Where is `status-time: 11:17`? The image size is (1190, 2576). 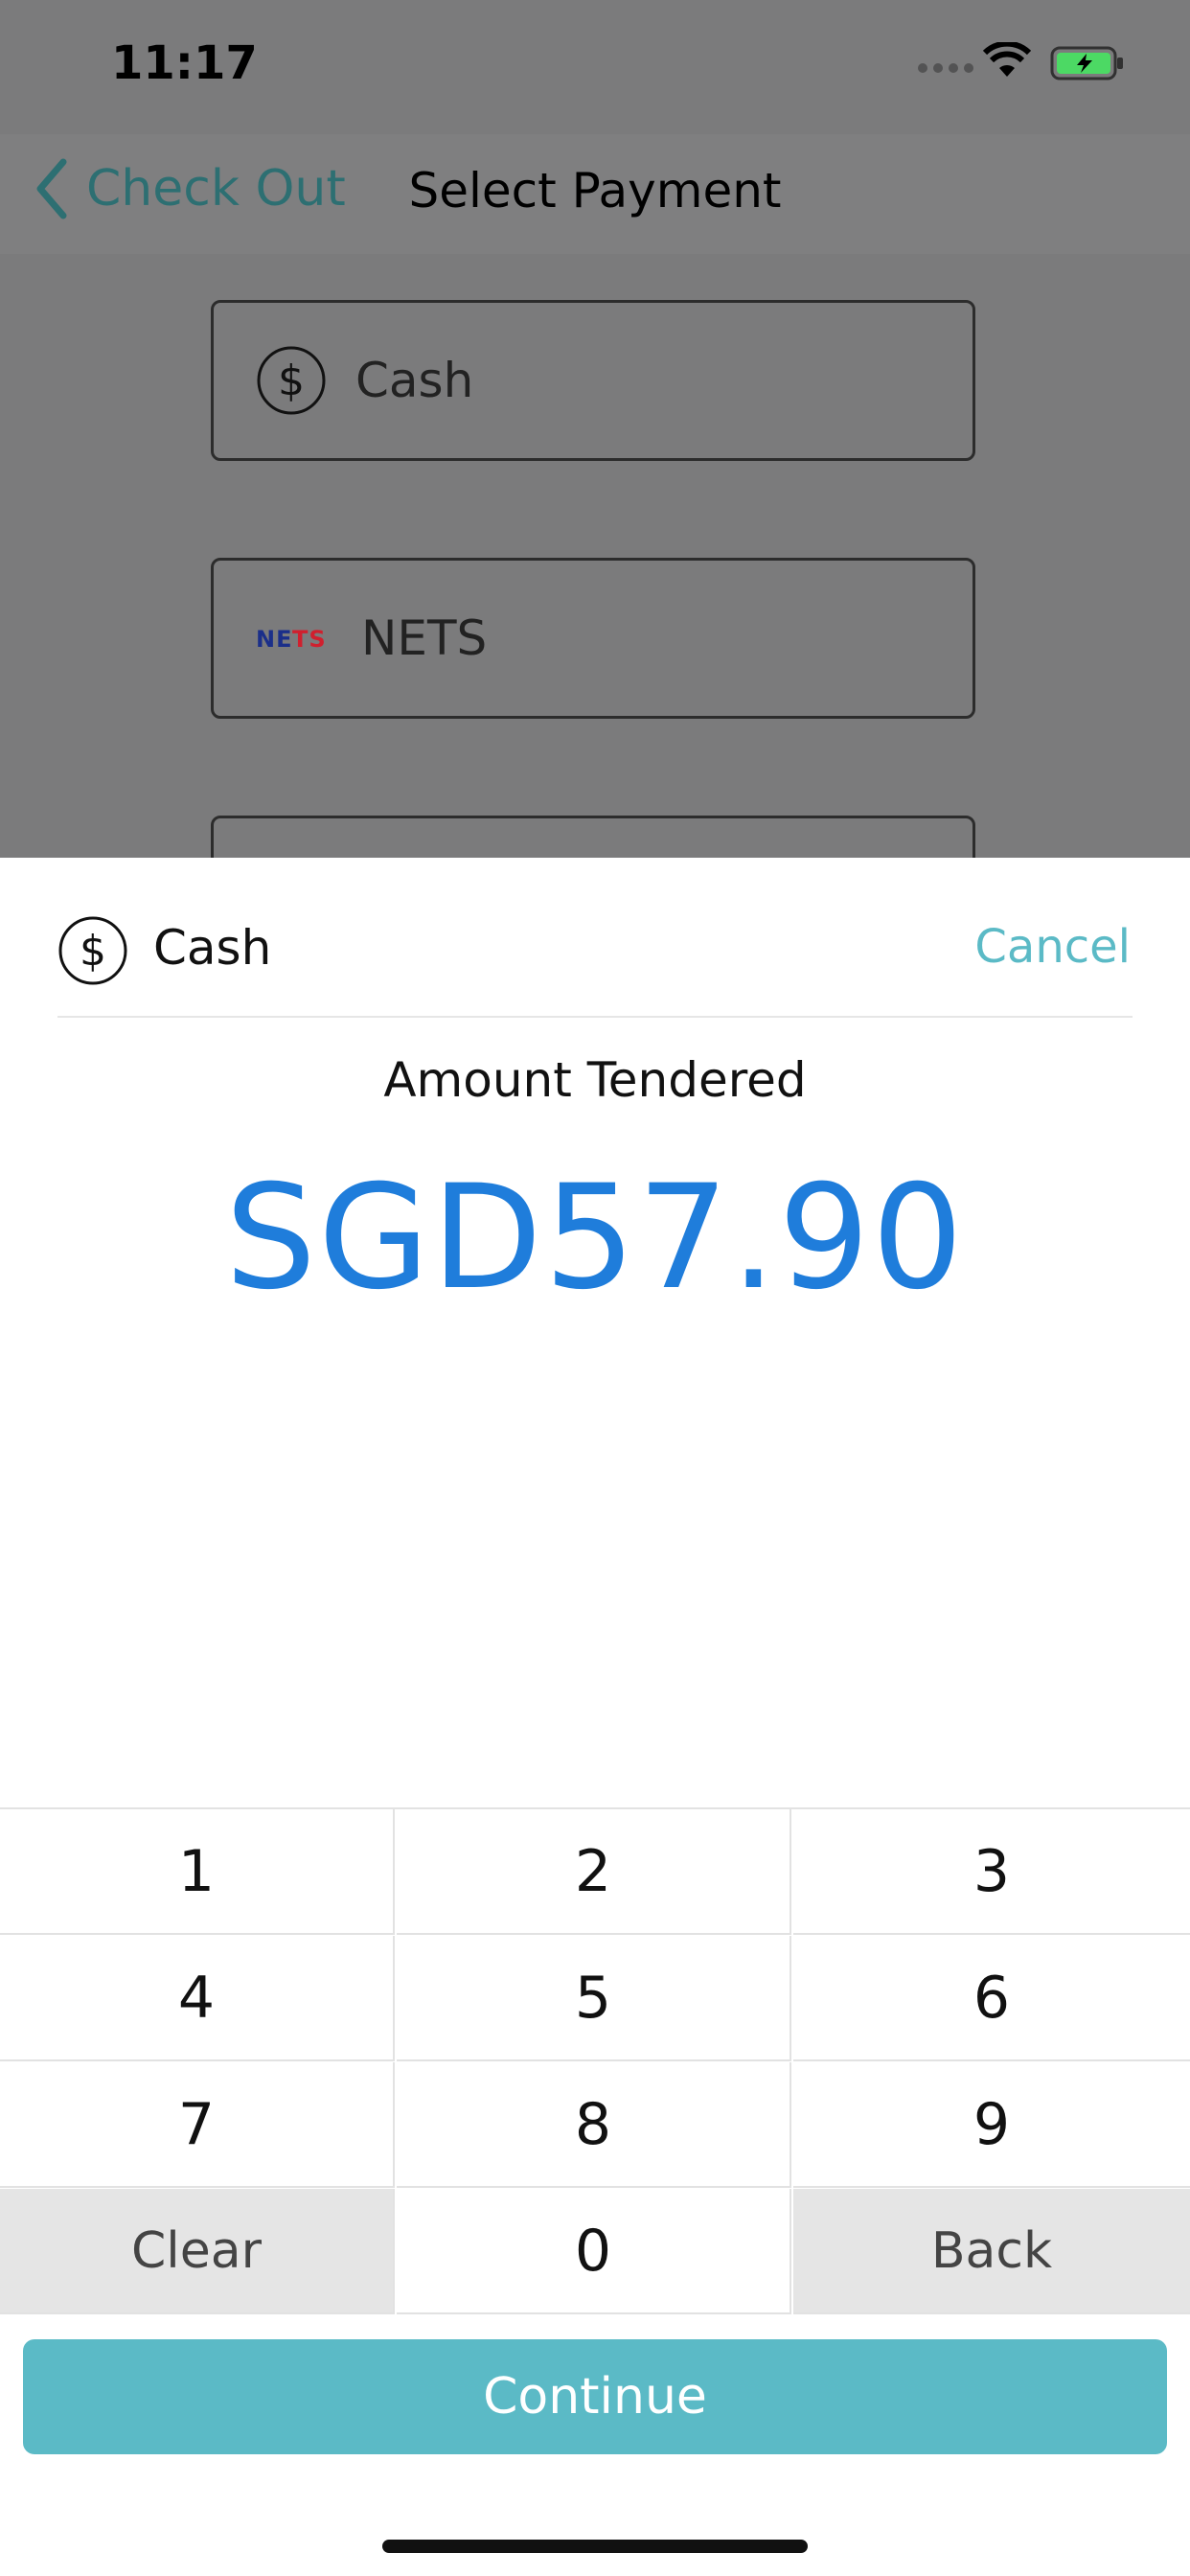 status-time: 11:17 is located at coordinates (185, 63).